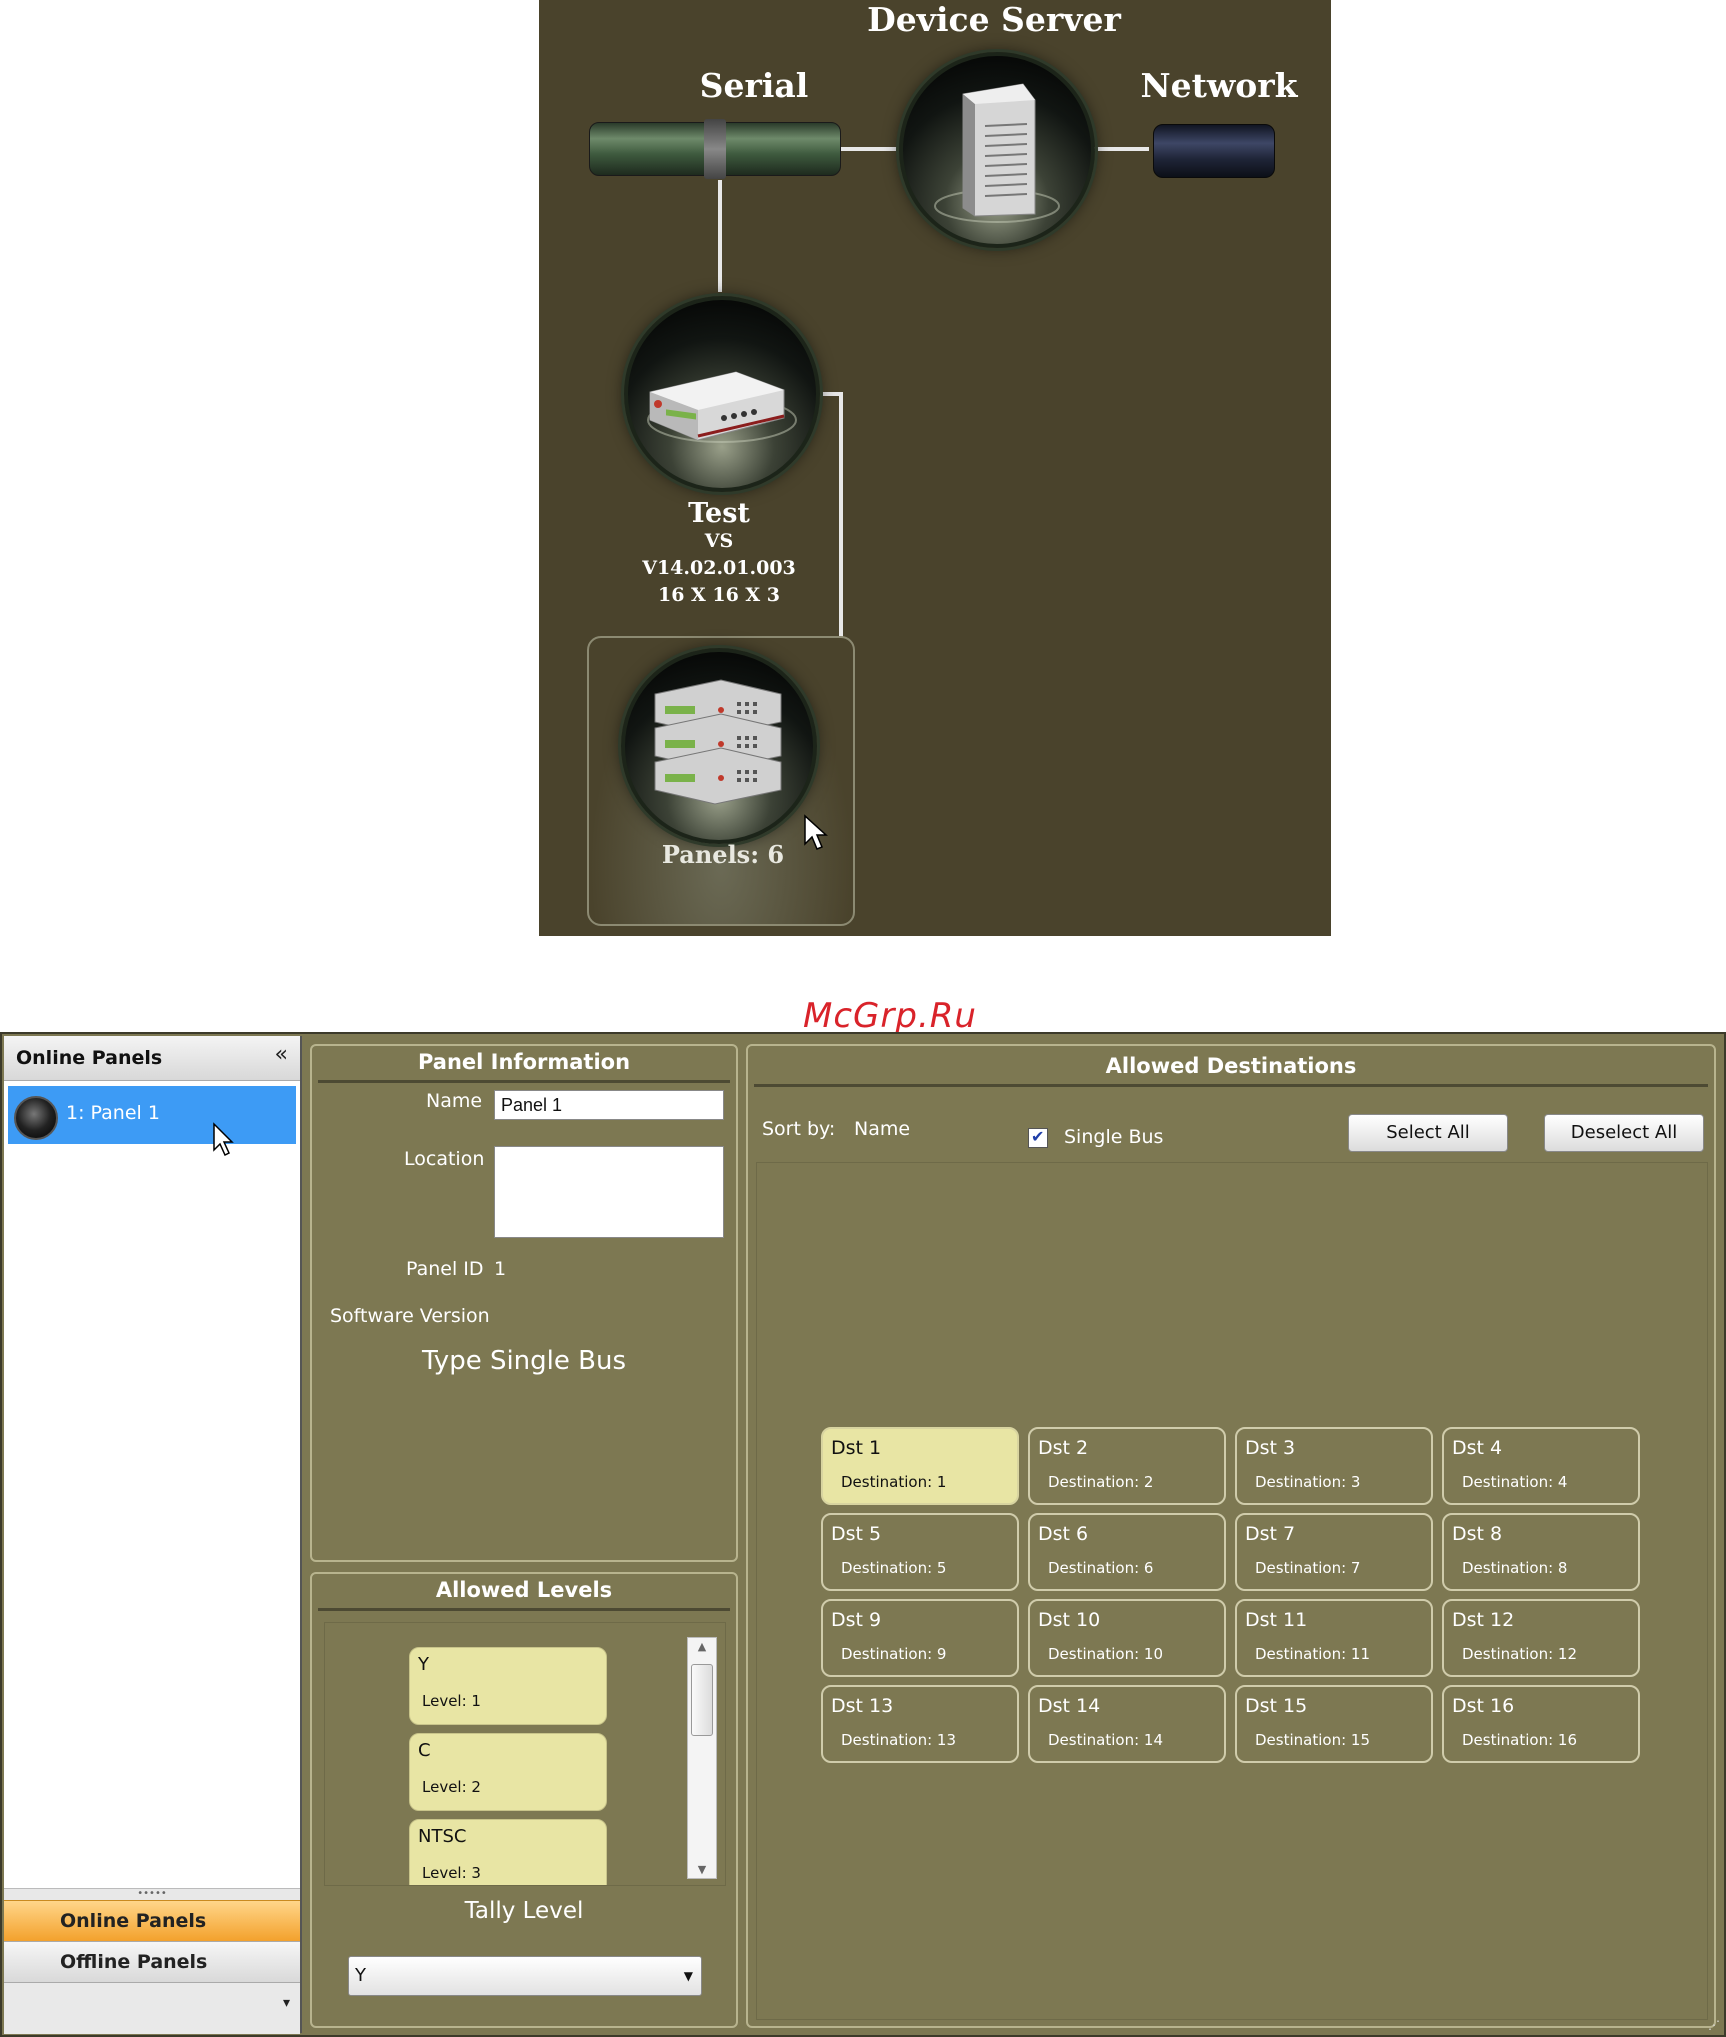 This screenshot has height=2037, width=1726. Describe the element at coordinates (1483, 1620) in the screenshot. I see `destination-name: Dst 12` at that location.